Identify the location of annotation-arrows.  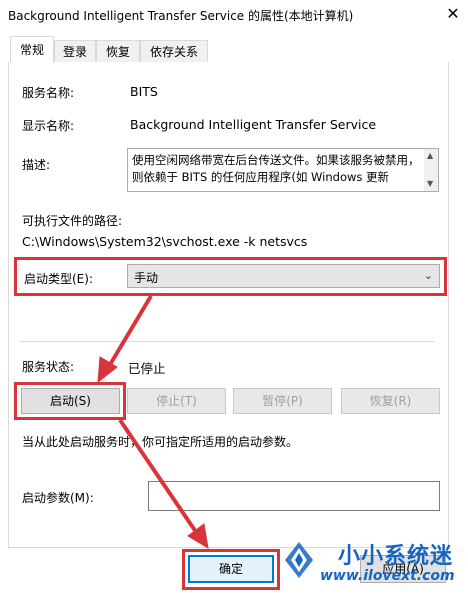
(153, 421).